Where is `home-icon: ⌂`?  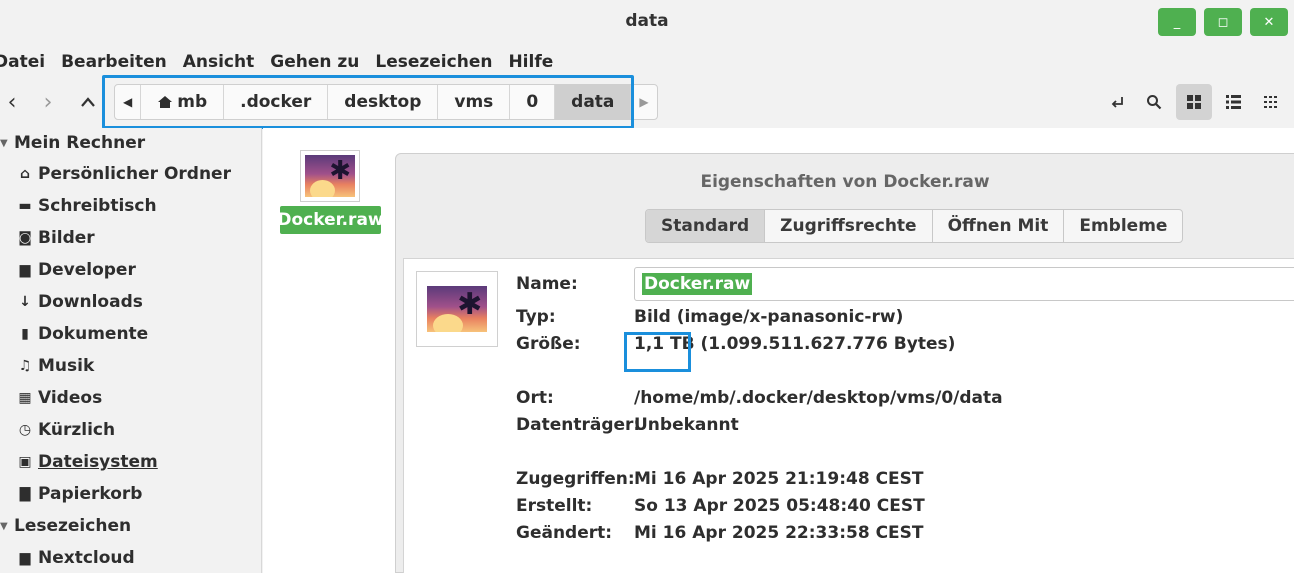 home-icon: ⌂ is located at coordinates (25, 174).